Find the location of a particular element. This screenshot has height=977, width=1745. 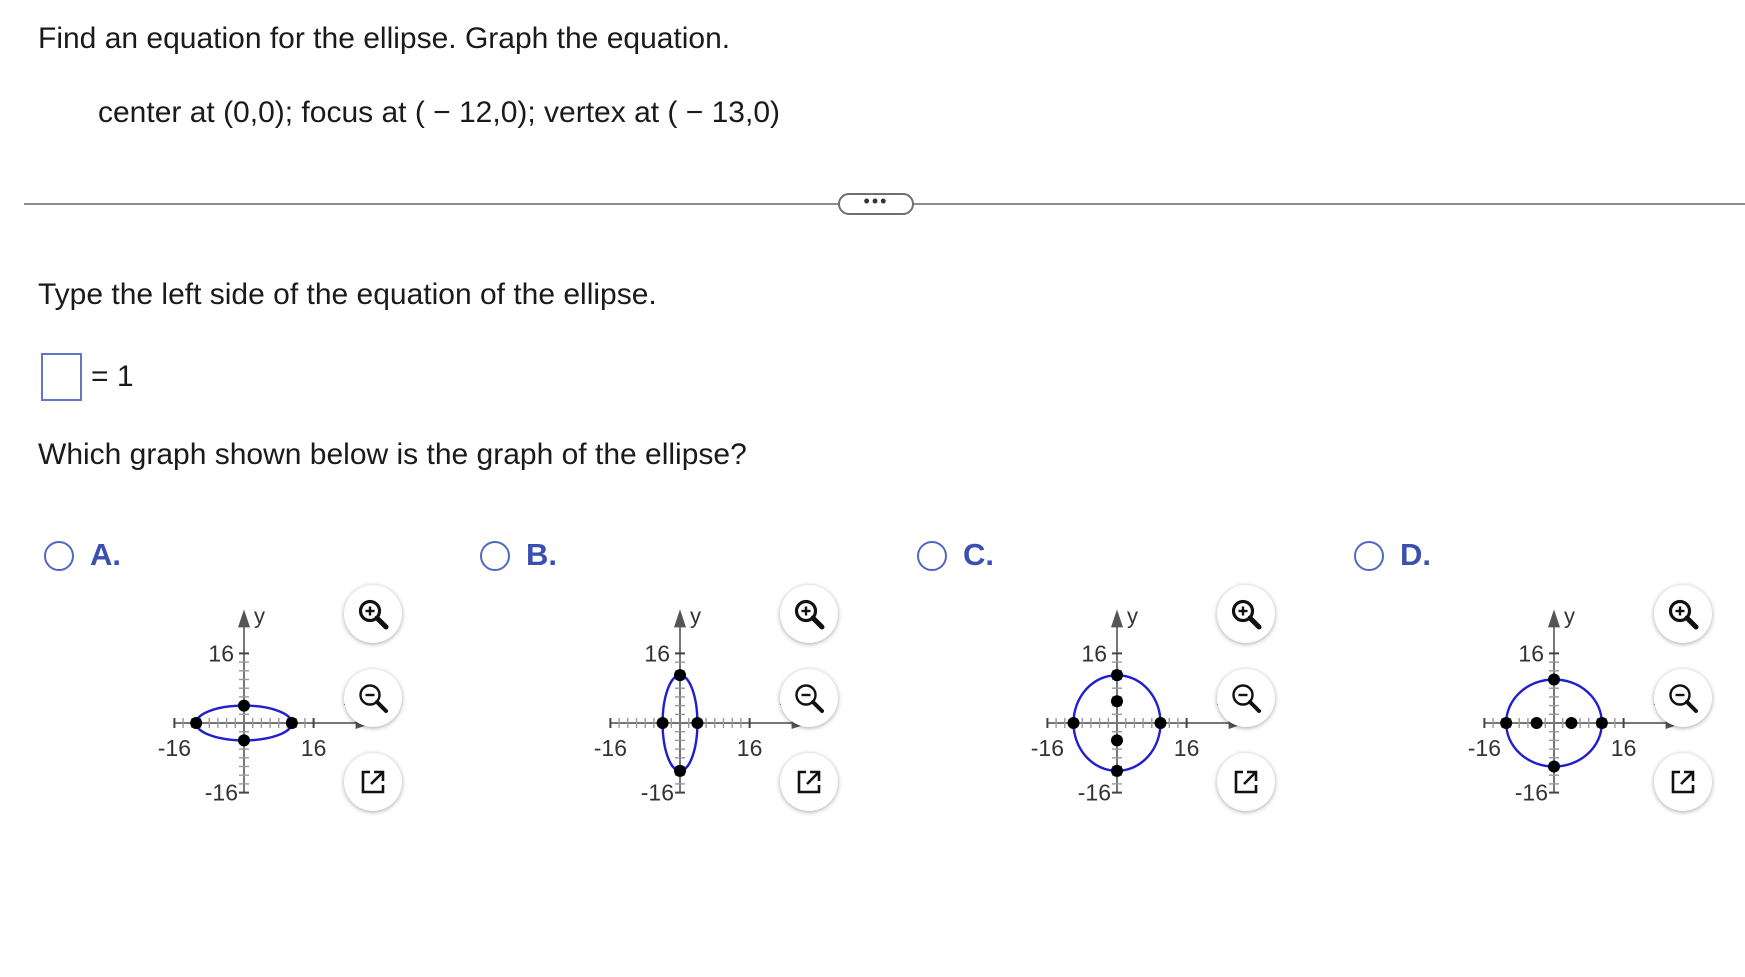

option-a-open-new-button is located at coordinates (373, 782).